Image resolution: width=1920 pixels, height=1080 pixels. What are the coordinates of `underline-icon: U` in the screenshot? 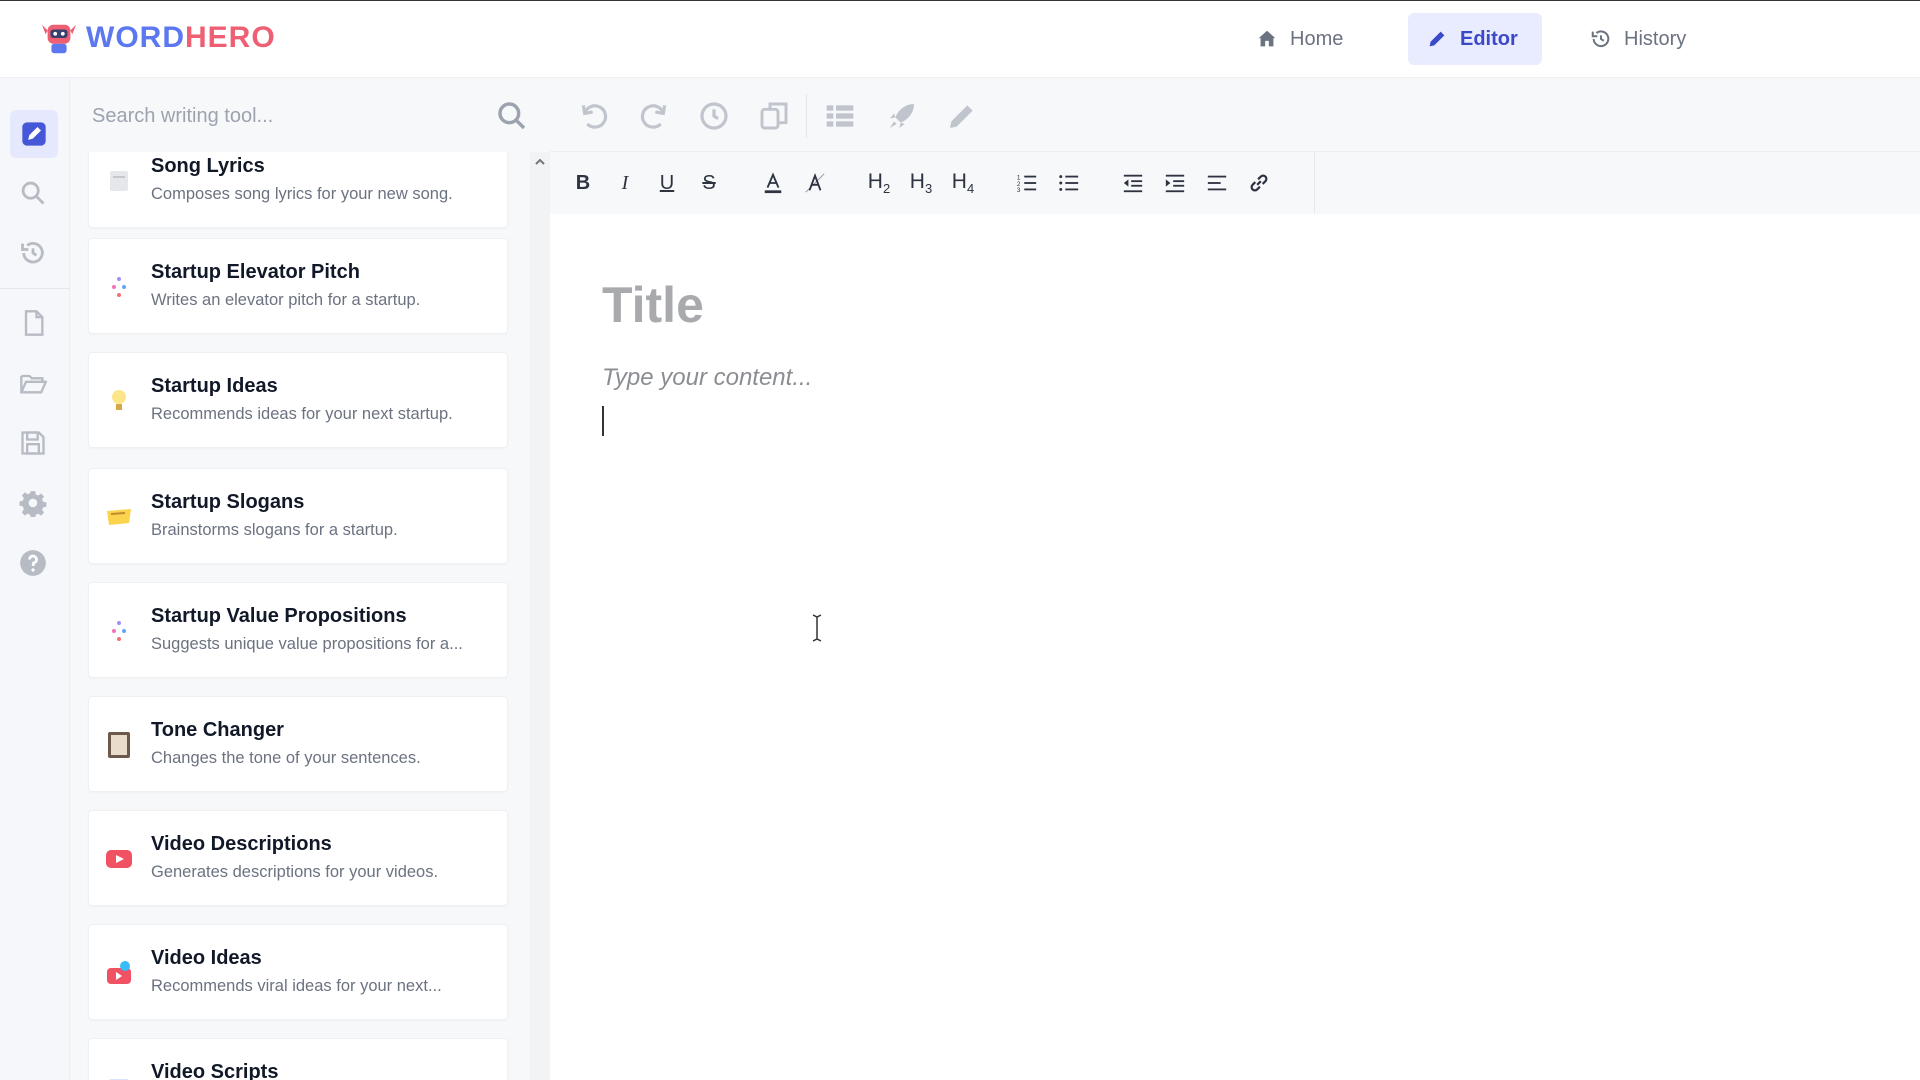 It's located at (667, 182).